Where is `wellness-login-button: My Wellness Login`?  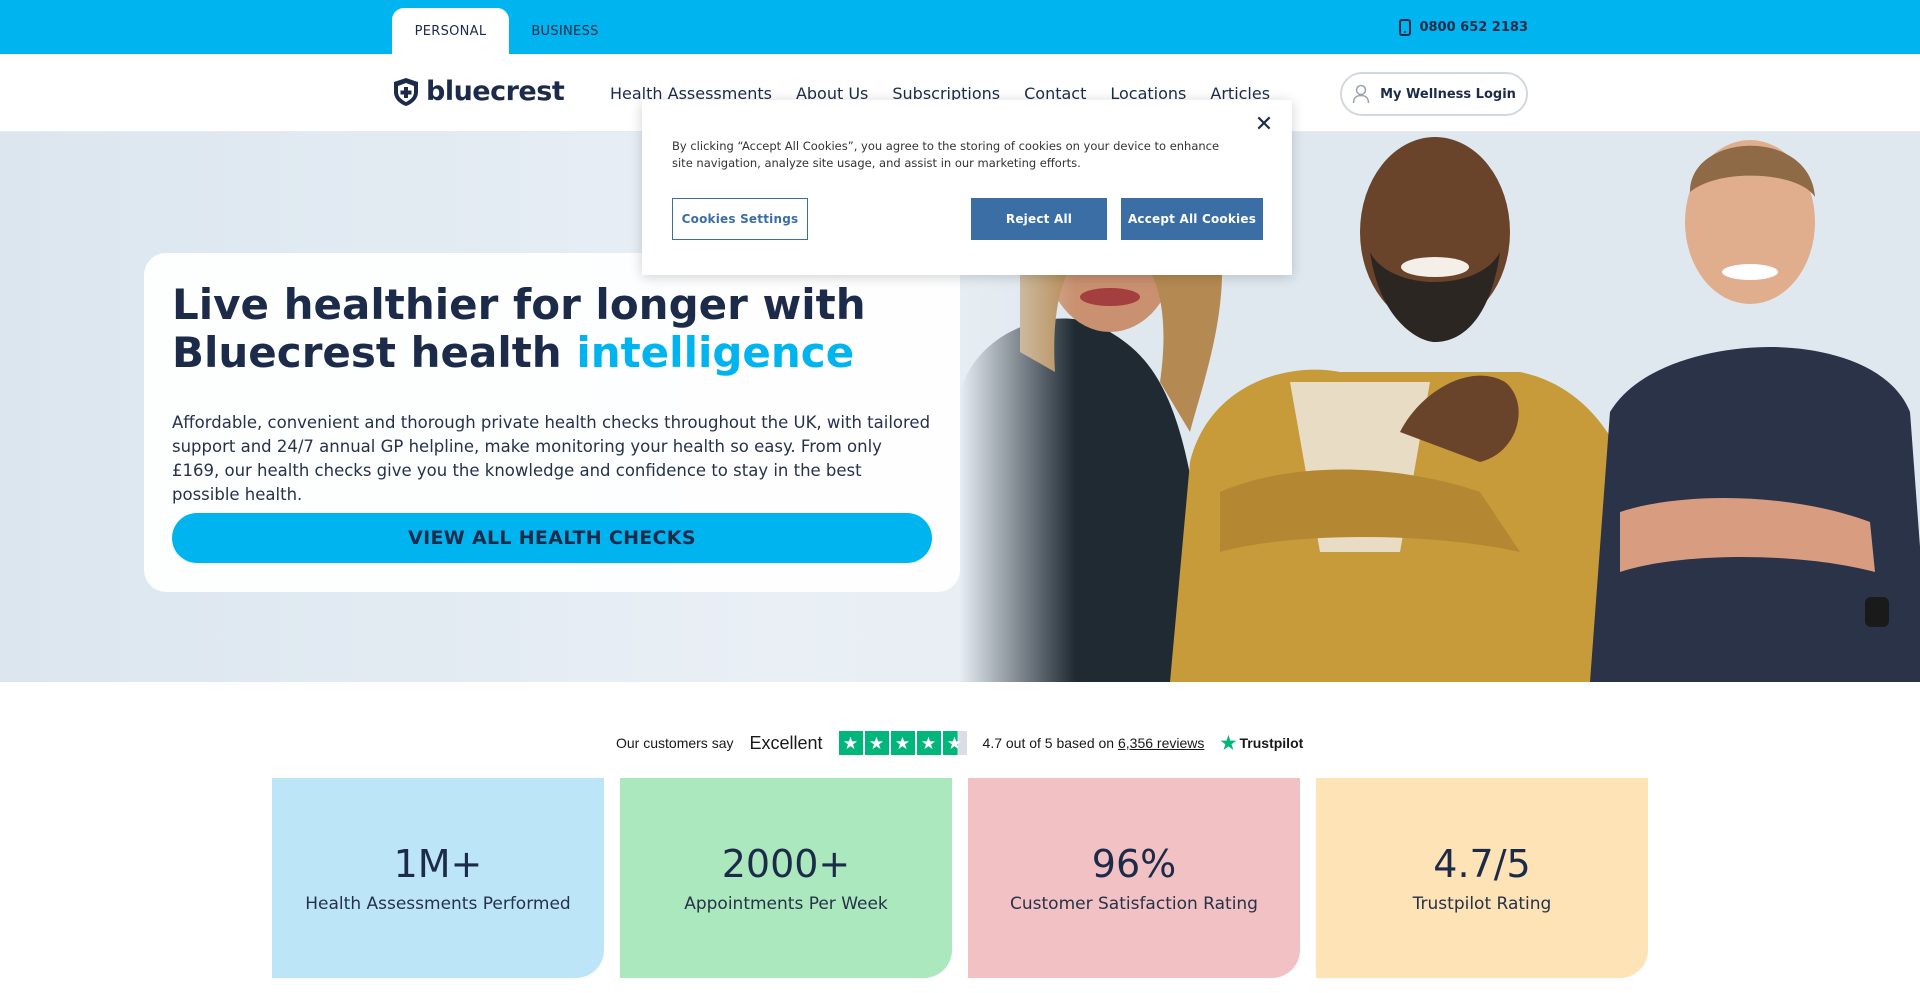 wellness-login-button: My Wellness Login is located at coordinates (1434, 94).